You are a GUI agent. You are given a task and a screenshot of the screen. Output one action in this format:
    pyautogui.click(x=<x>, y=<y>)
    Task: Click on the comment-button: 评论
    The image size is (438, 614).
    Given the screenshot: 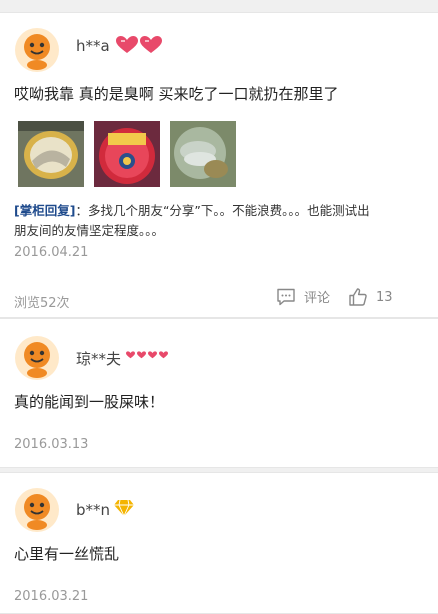 What is the action you would take?
    pyautogui.click(x=303, y=296)
    